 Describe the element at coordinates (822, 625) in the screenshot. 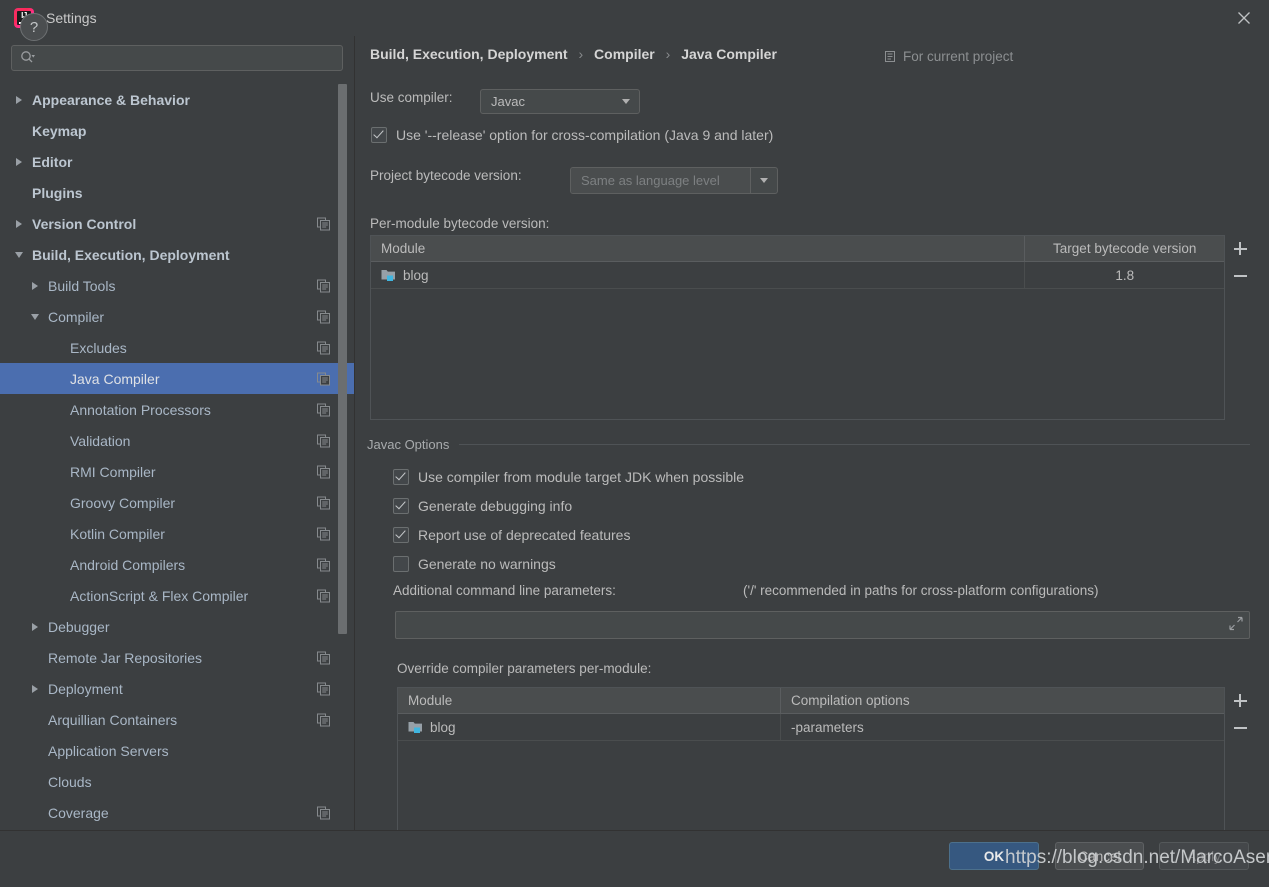

I see `additional-params-input` at that location.